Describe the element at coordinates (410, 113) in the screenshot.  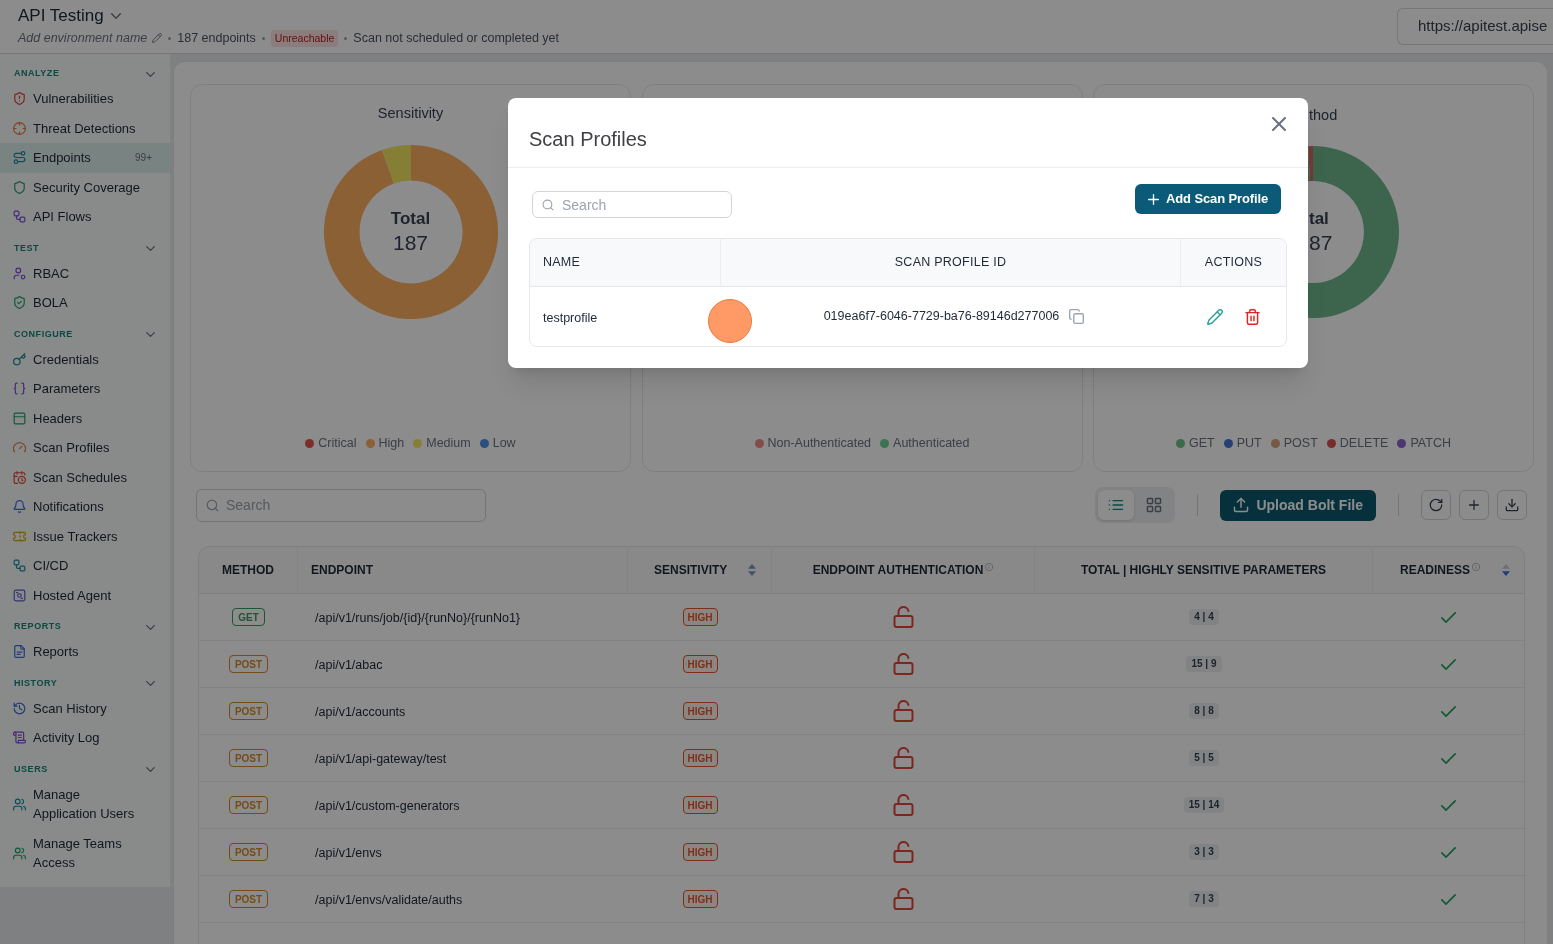
I see `chart-title: Sensitivity` at that location.